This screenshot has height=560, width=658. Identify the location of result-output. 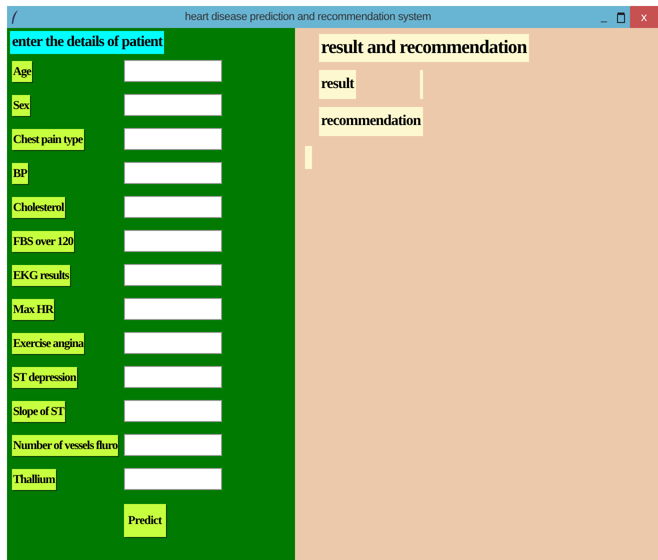
(421, 84).